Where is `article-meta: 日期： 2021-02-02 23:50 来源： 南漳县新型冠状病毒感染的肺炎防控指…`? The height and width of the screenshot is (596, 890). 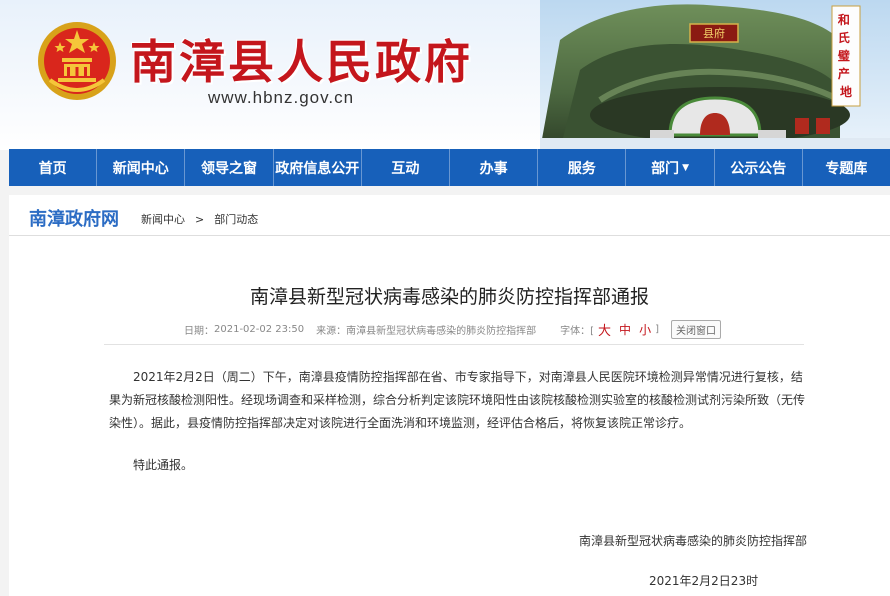 article-meta: 日期： 2021-02-02 23:50 来源： 南漳县新型冠状病毒感染的肺炎防控指… is located at coordinates (452, 329).